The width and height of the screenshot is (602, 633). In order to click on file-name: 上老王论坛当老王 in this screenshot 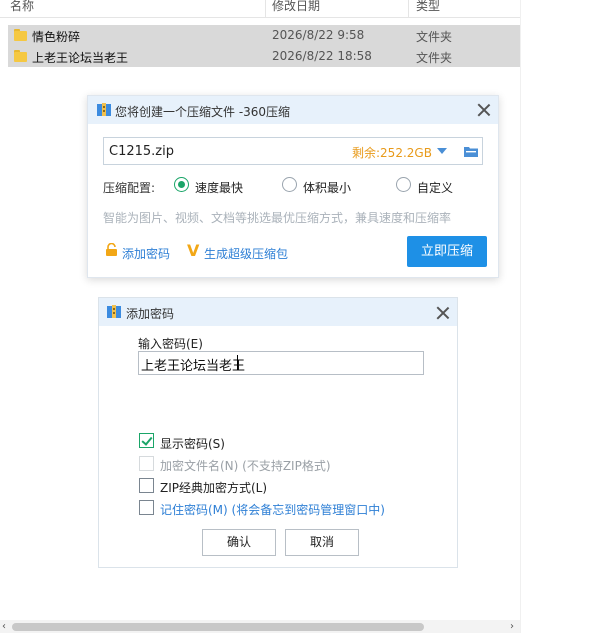, I will do `click(80, 58)`.